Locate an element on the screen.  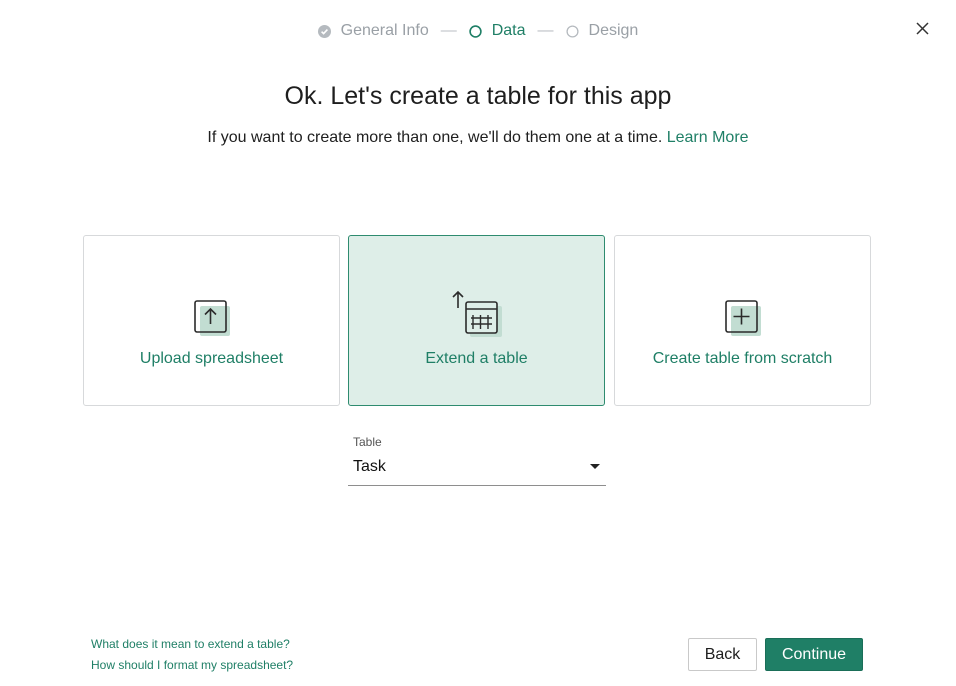
check-circle-icon is located at coordinates (324, 31).